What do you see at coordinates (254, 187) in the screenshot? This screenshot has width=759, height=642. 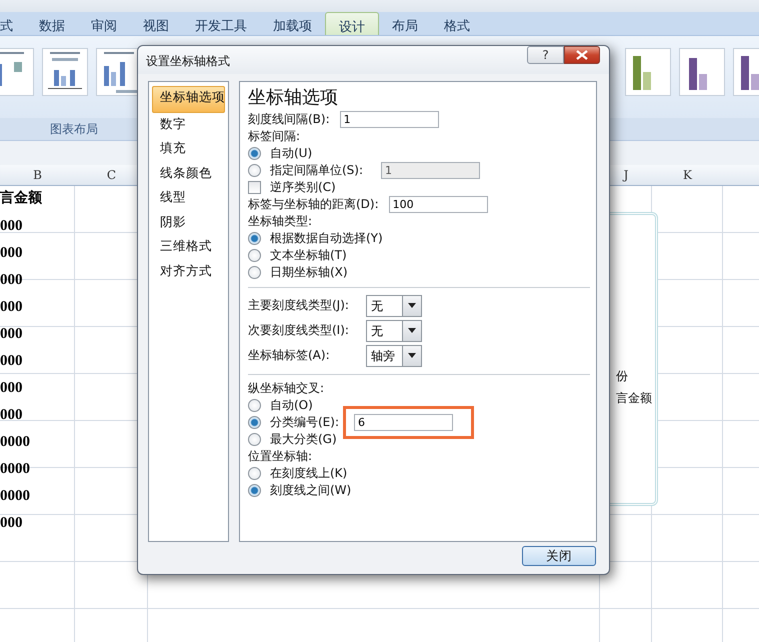 I see `checkbox` at bounding box center [254, 187].